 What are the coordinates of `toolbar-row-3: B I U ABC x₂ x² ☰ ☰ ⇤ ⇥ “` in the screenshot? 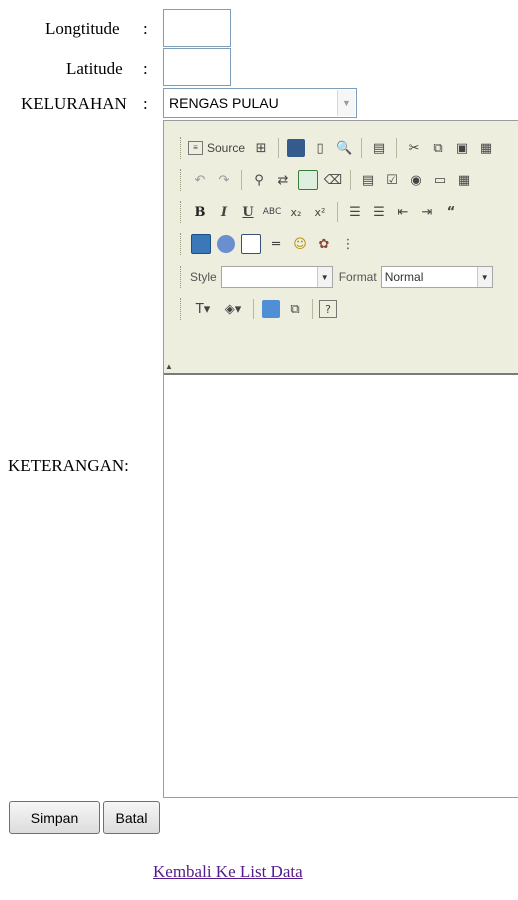 It's located at (313, 212).